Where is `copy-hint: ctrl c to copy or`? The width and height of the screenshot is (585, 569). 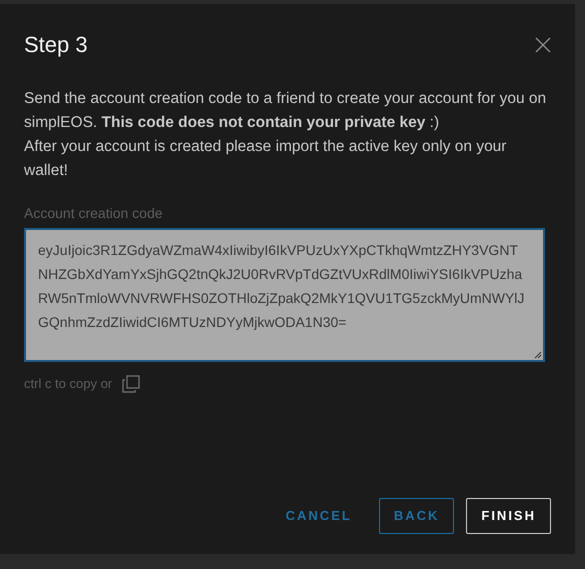 copy-hint: ctrl c to copy or is located at coordinates (68, 384).